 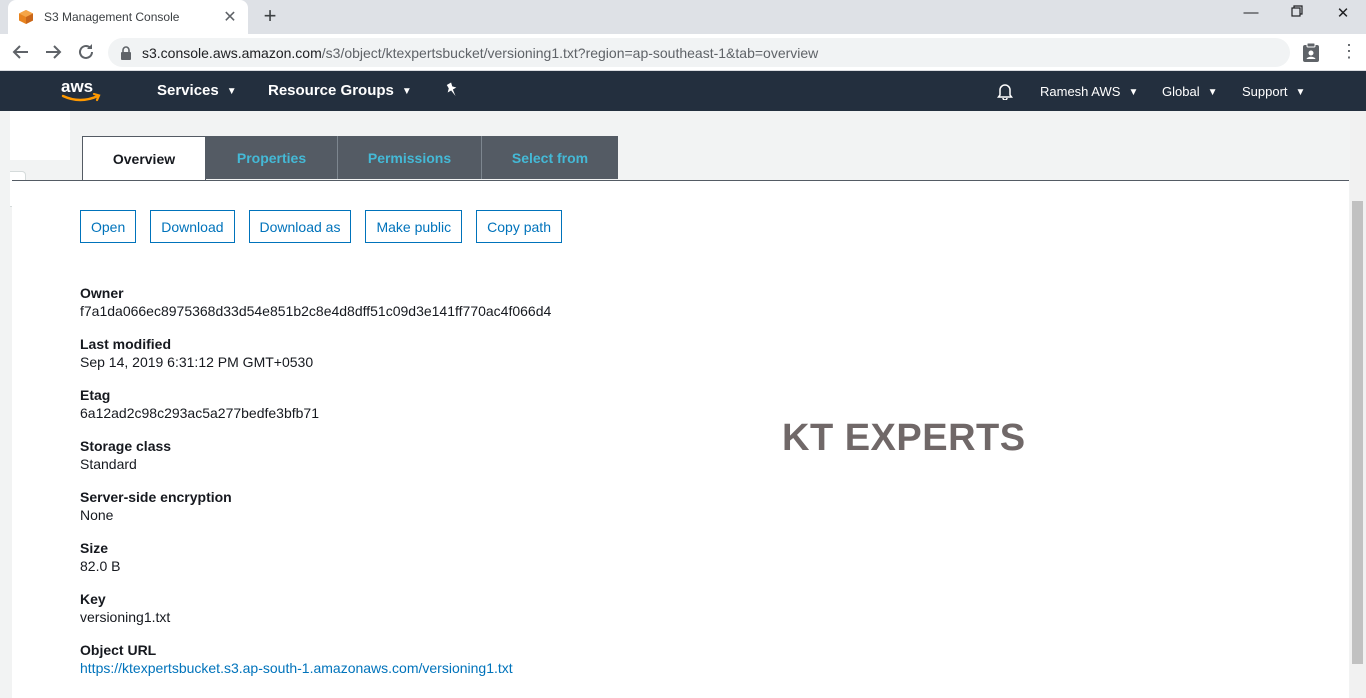 What do you see at coordinates (86, 52) in the screenshot?
I see `reload-icon` at bounding box center [86, 52].